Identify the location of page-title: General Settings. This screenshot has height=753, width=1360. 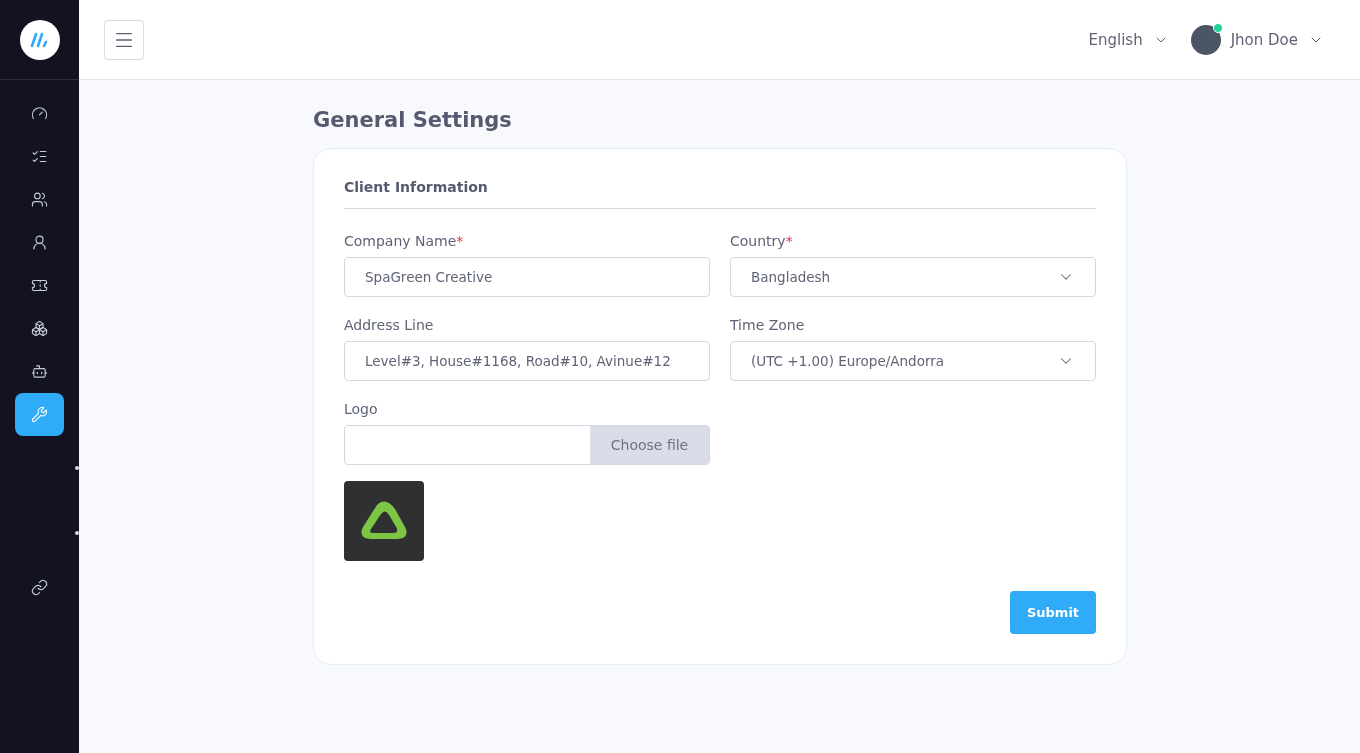
(413, 120).